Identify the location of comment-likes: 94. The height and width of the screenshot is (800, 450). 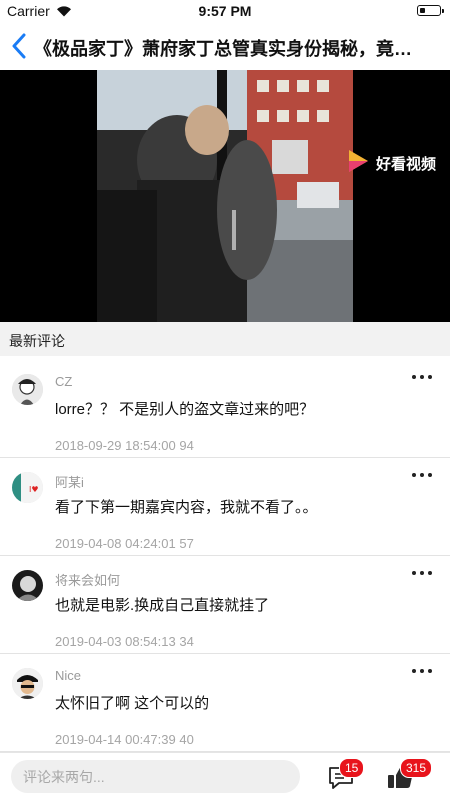
(186, 445).